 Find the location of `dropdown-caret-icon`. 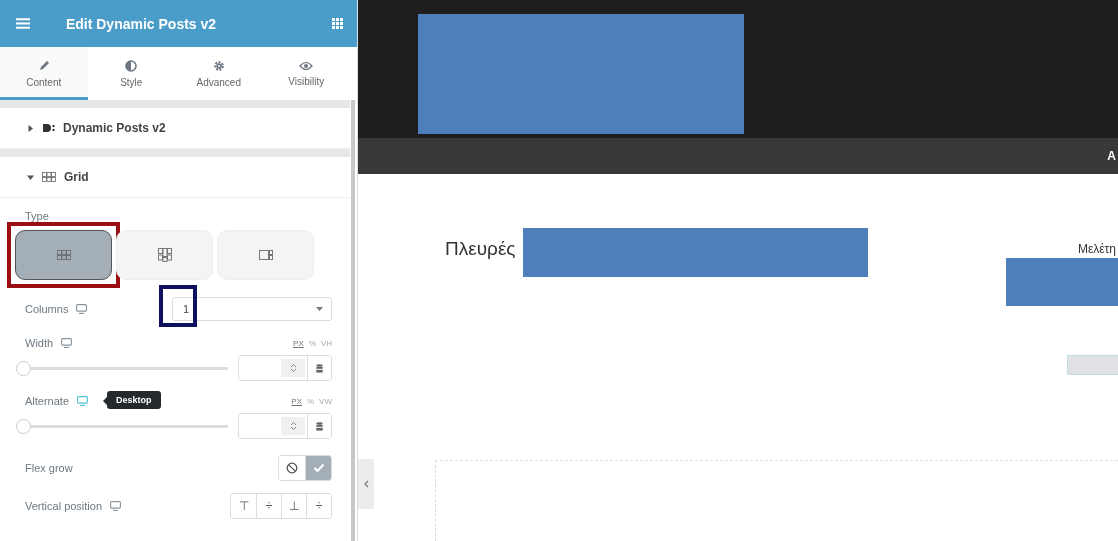

dropdown-caret-icon is located at coordinates (319, 309).